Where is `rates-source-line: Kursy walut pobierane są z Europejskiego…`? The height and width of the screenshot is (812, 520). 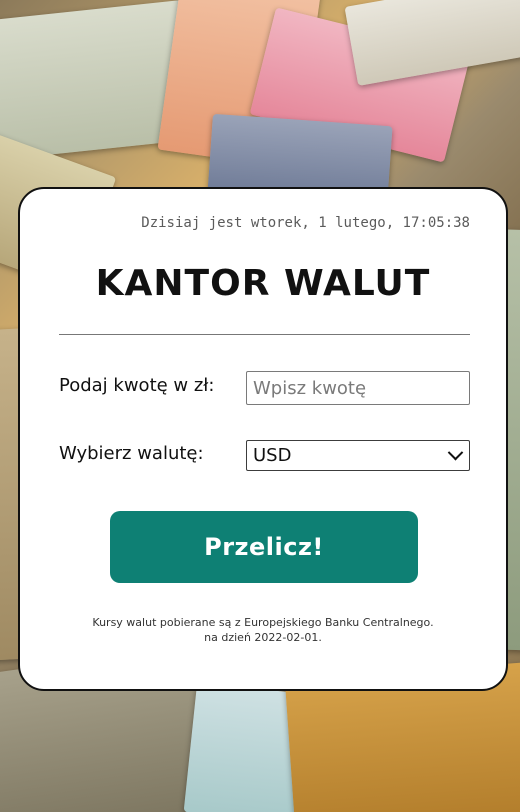 rates-source-line: Kursy walut pobierane są z Europejskiego… is located at coordinates (263, 622).